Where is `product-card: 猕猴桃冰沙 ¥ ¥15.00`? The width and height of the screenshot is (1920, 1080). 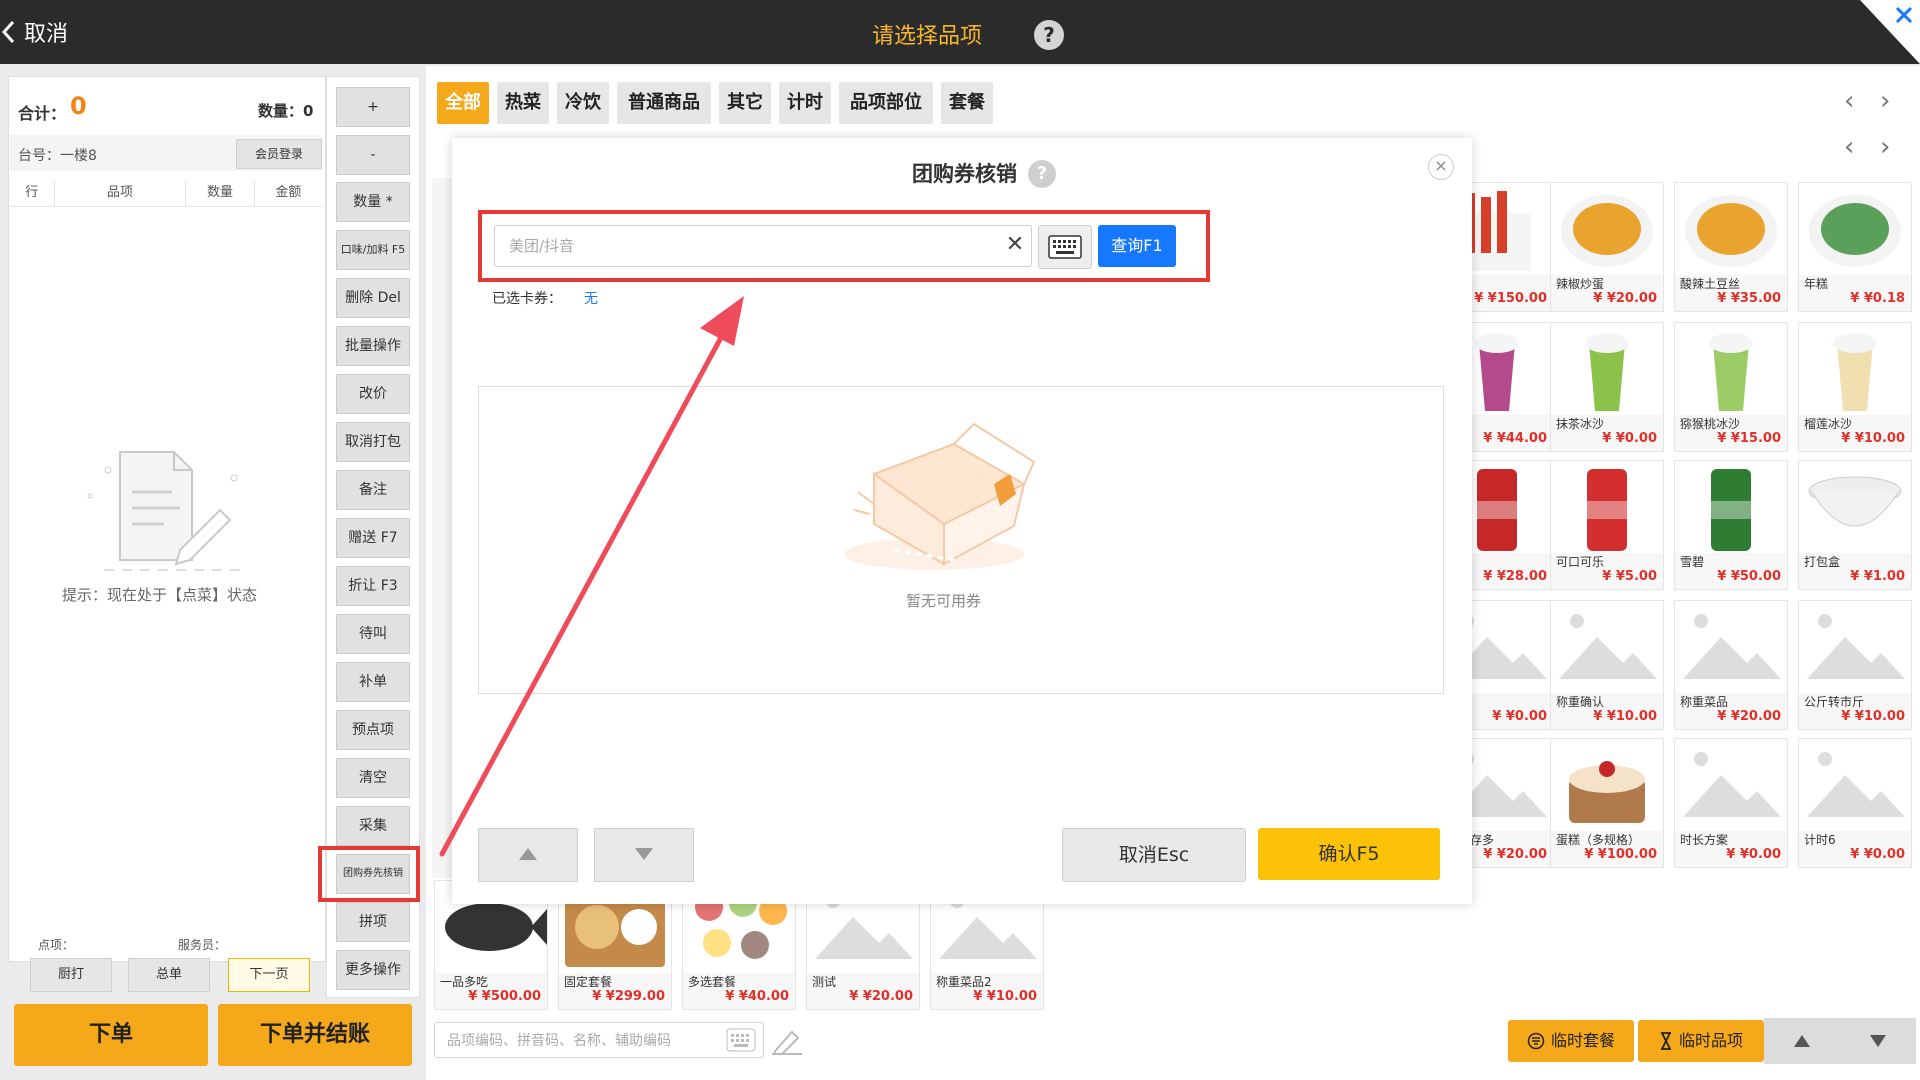
product-card: 猕猴桃冰沙 ¥ ¥15.00 is located at coordinates (1731, 387).